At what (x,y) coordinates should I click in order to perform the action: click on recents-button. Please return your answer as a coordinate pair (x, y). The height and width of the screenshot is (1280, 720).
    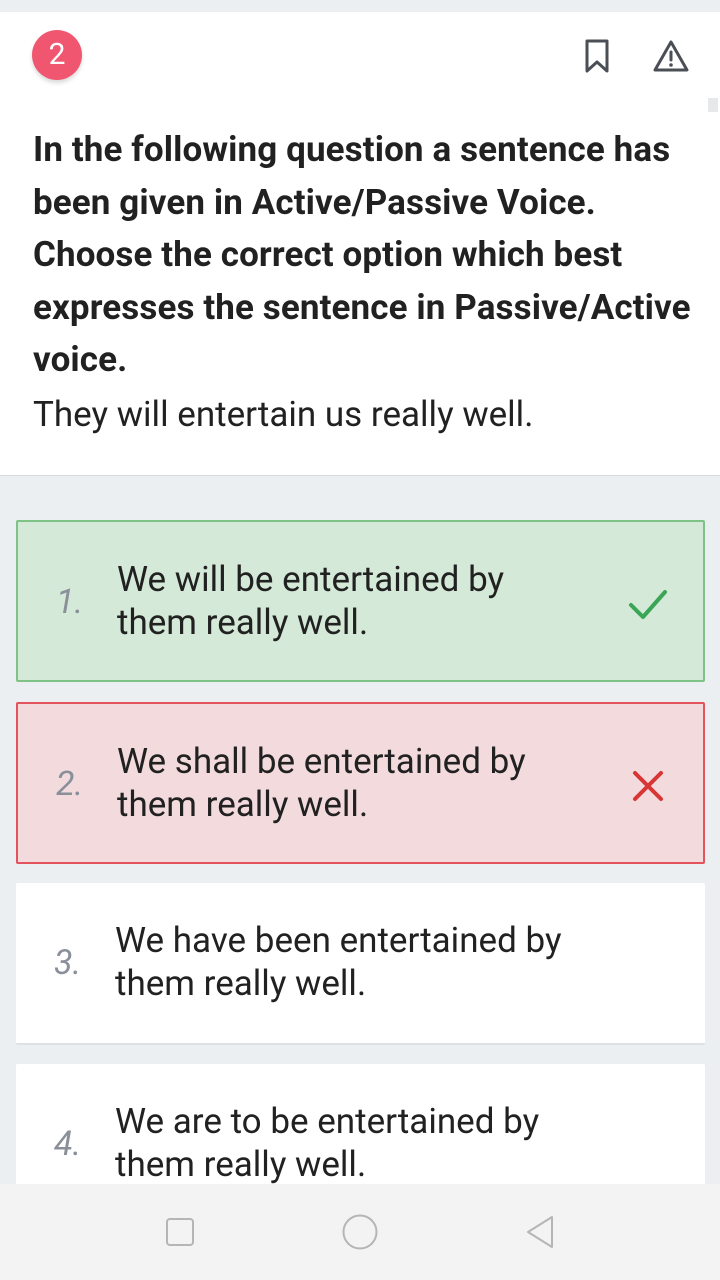
    Looking at the image, I should click on (180, 1232).